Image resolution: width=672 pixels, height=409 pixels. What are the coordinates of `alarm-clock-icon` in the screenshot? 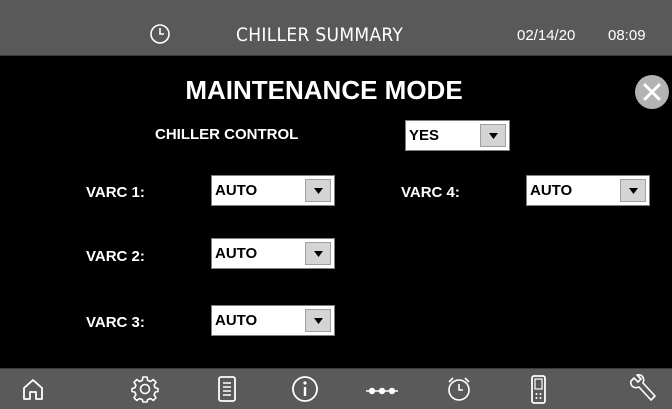 It's located at (459, 389).